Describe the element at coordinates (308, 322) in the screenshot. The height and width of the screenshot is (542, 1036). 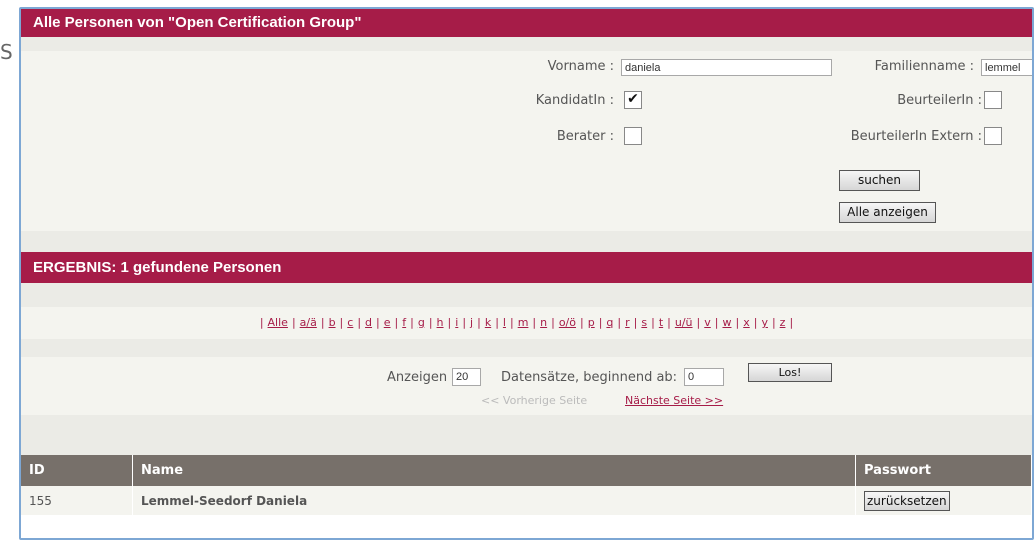
I see `alphabet-link: a/ä` at that location.